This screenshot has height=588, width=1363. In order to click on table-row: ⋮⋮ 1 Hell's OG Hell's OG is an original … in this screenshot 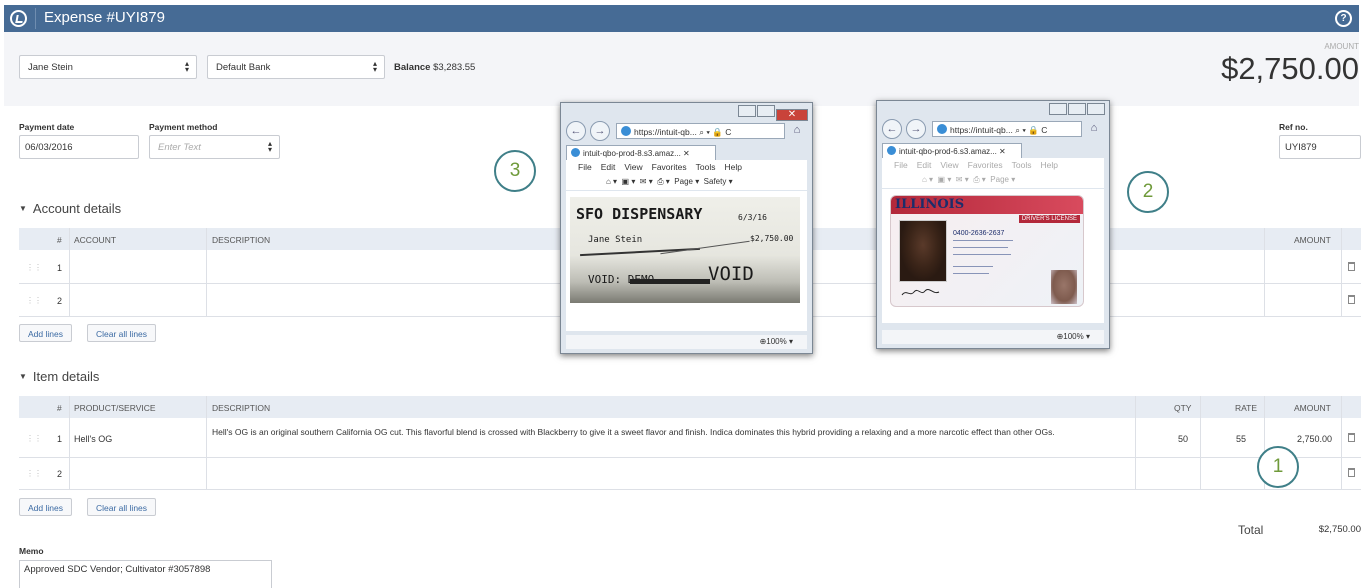, I will do `click(690, 438)`.